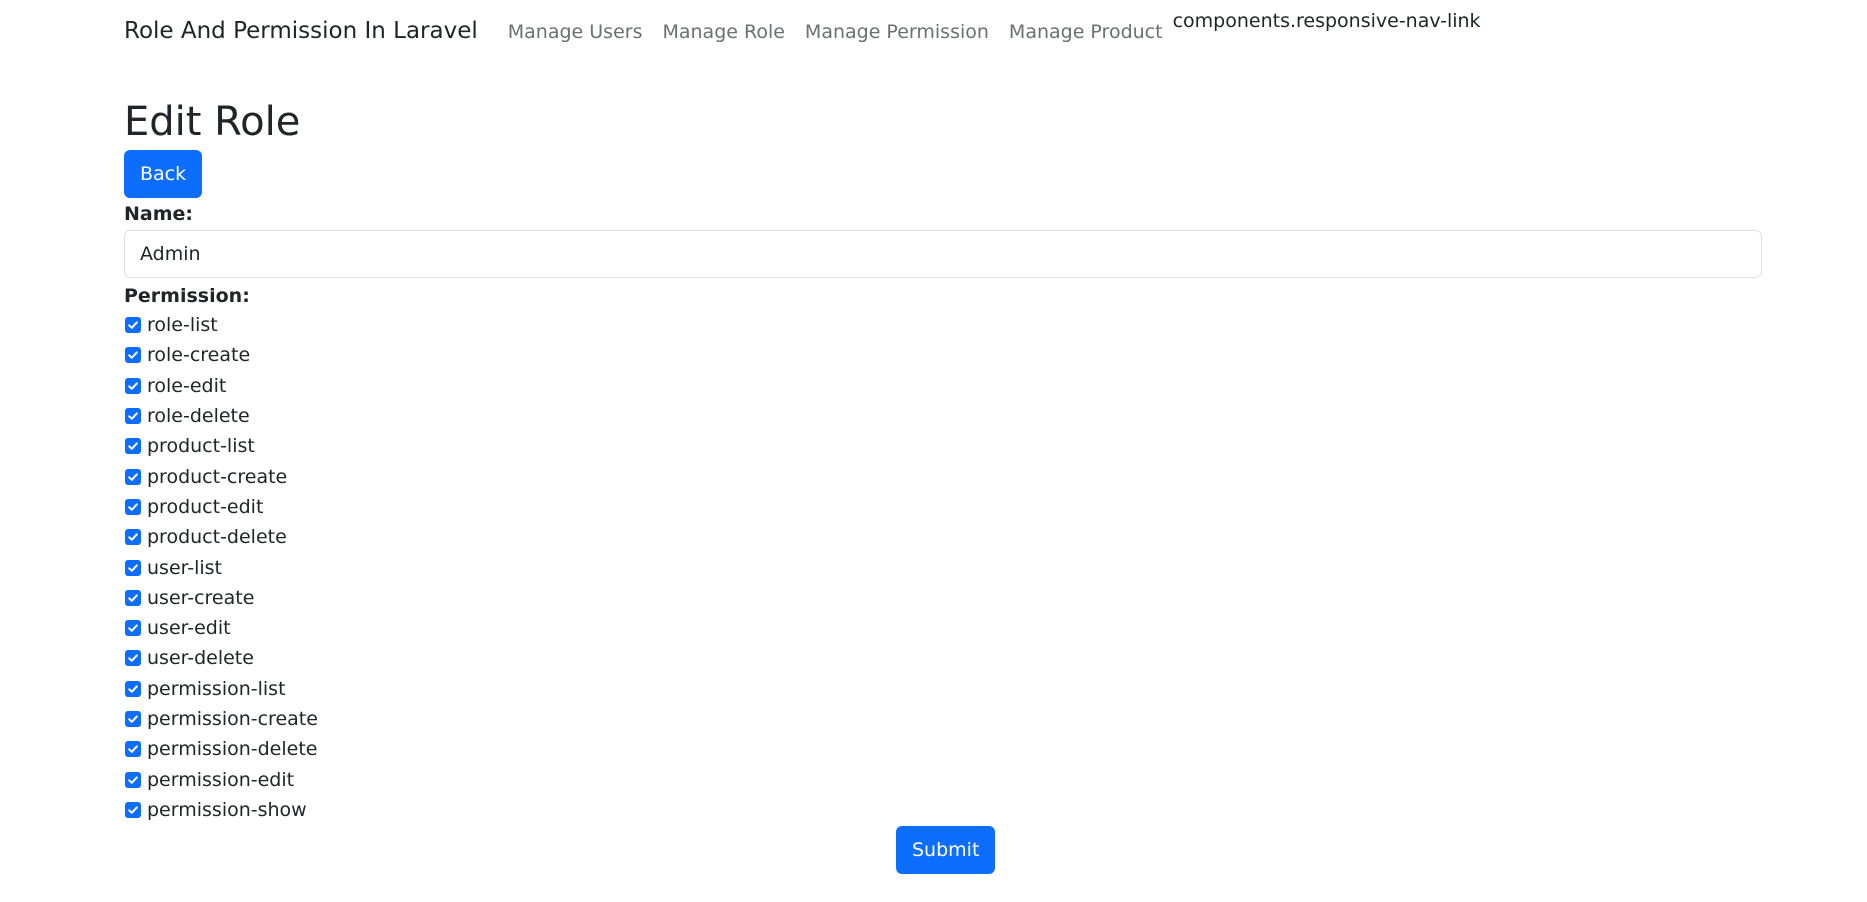 This screenshot has width=1867, height=902. I want to click on submit-button: Submit, so click(946, 850).